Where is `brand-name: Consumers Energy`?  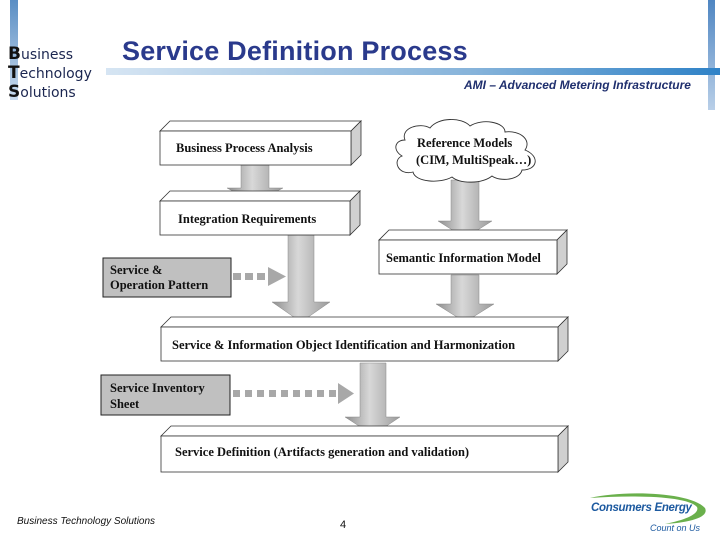 brand-name: Consumers Energy is located at coordinates (641, 508).